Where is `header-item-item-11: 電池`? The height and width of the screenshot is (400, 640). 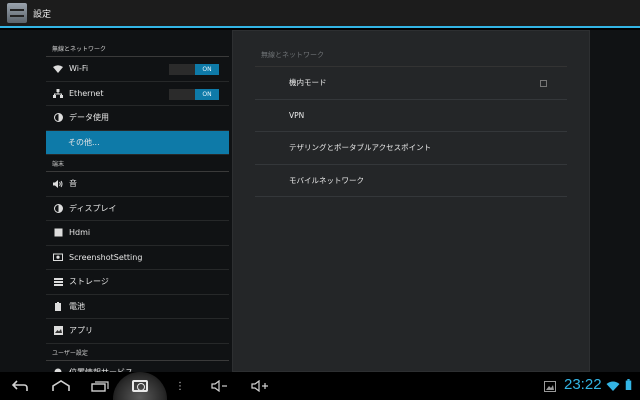
header-item-item-11: 電池 is located at coordinates (137, 307).